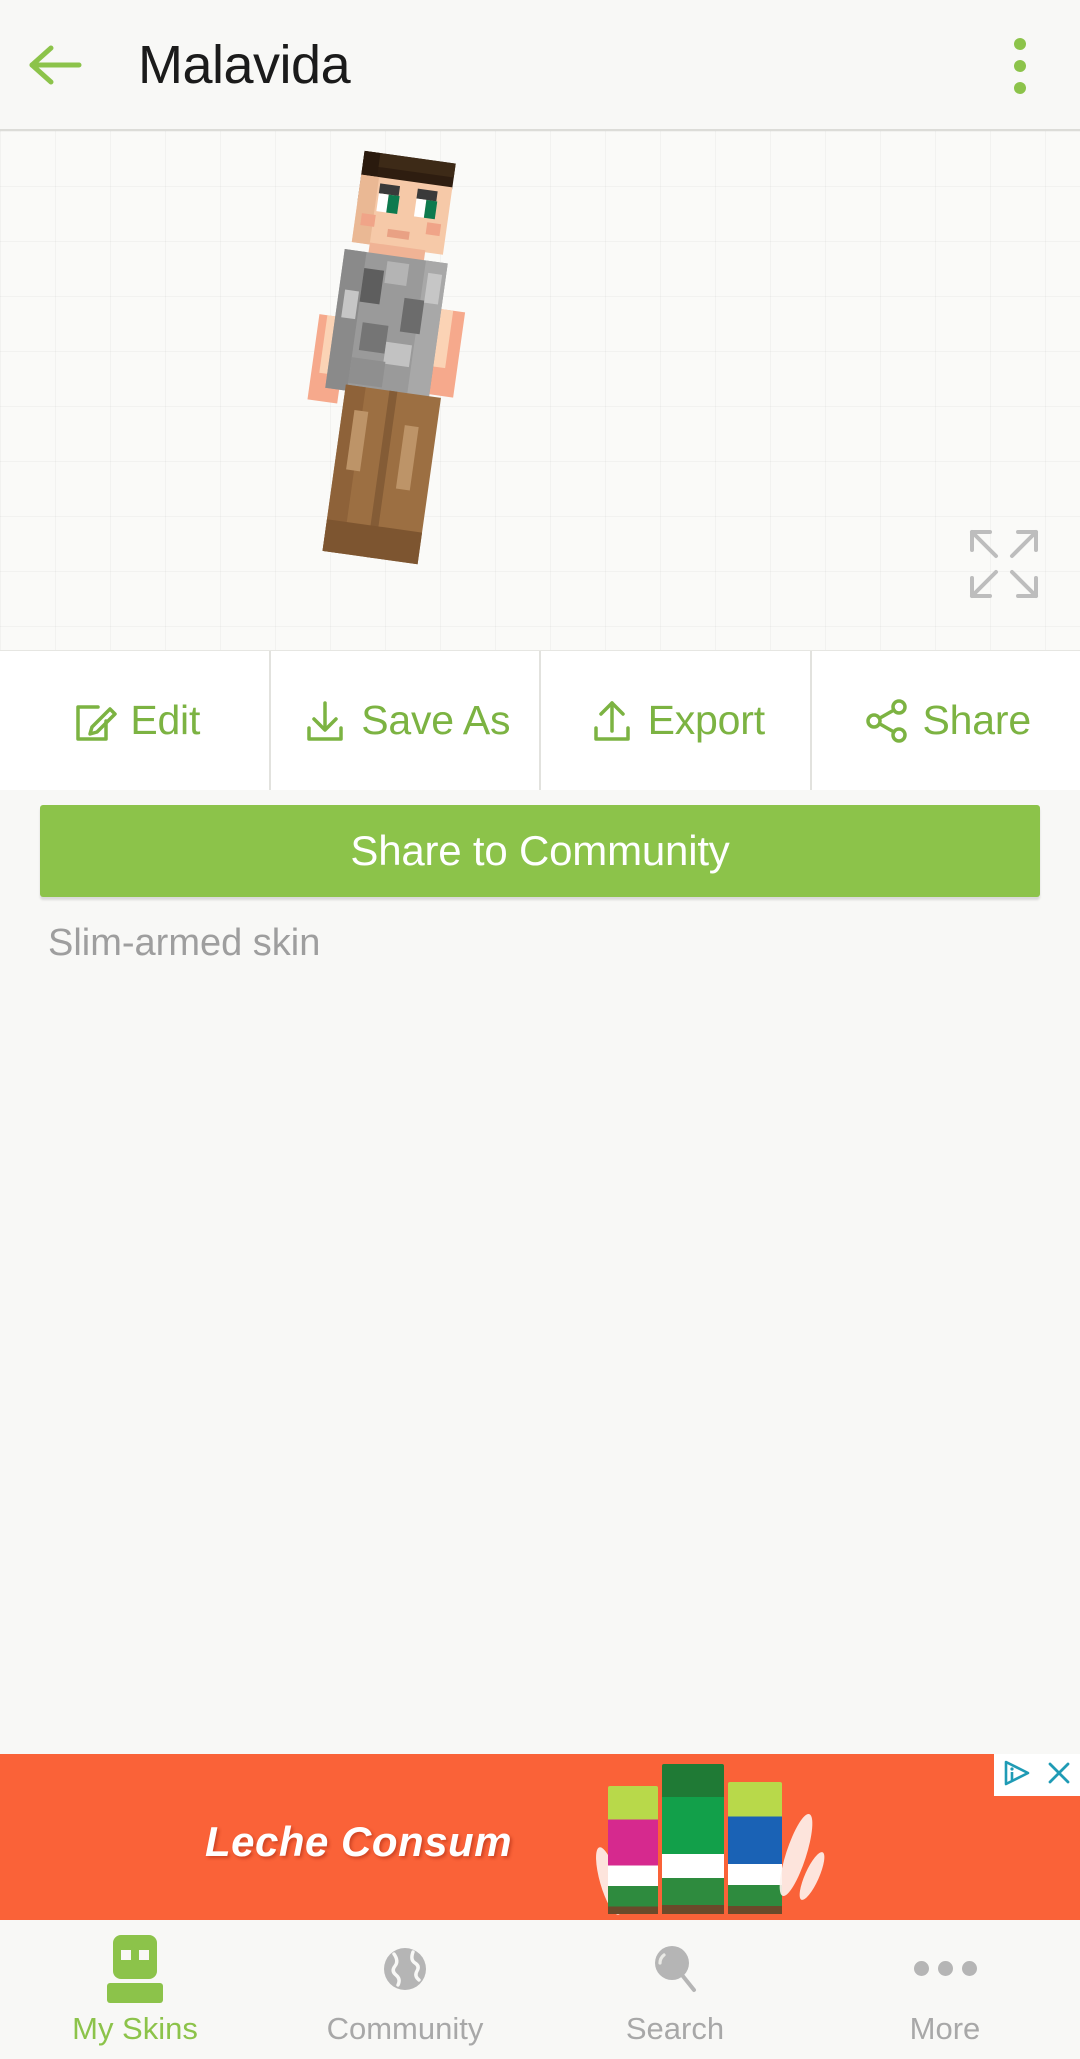 The image size is (1080, 2059). I want to click on save-as-button: Save As, so click(404, 720).